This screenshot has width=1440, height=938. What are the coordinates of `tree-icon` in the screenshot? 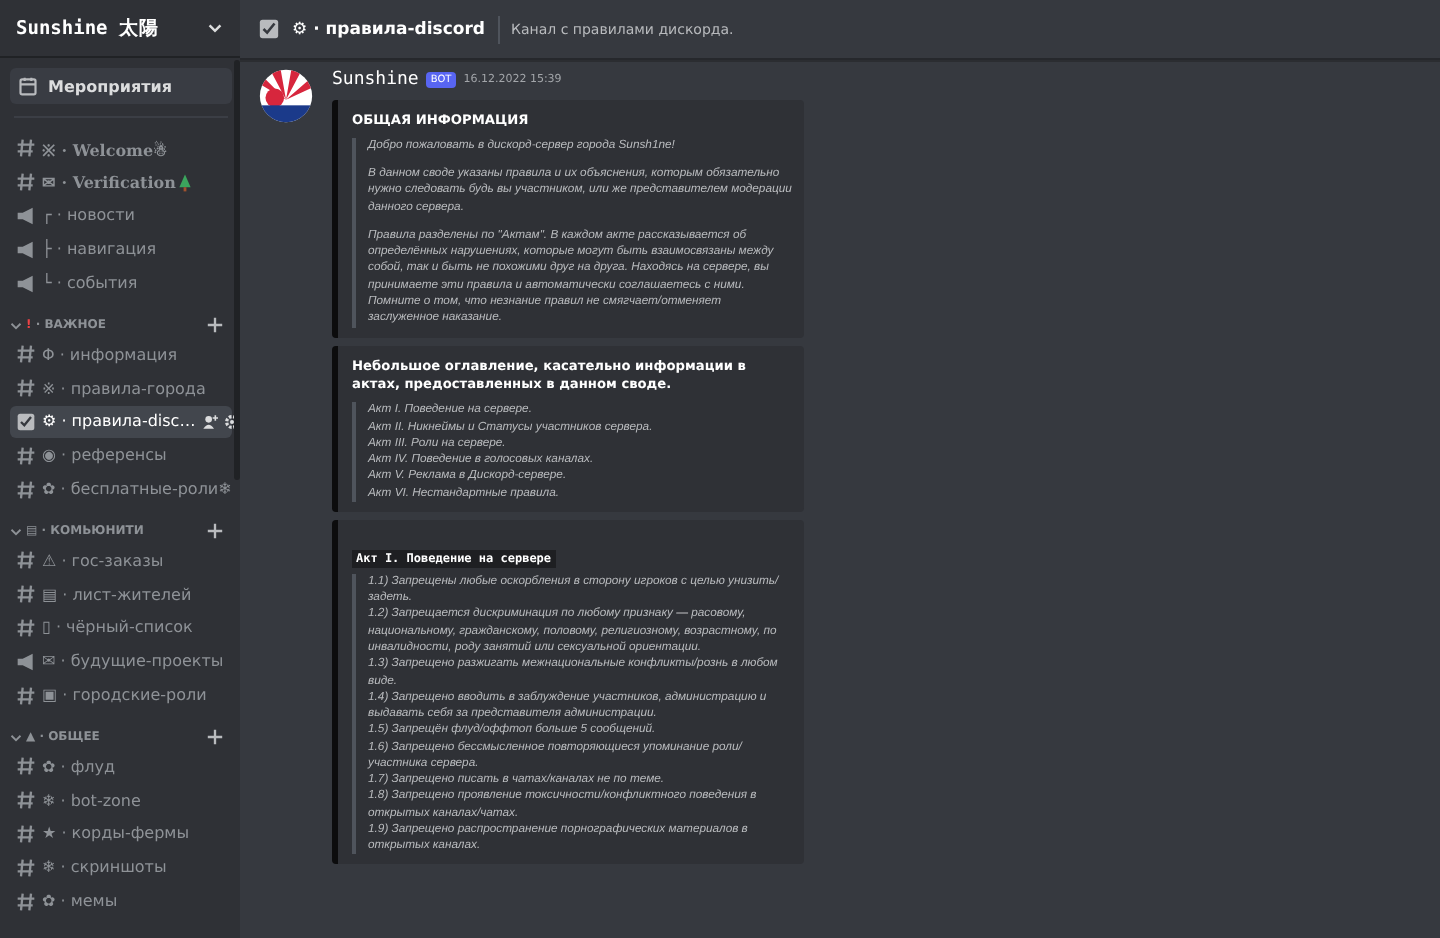 It's located at (184, 182).